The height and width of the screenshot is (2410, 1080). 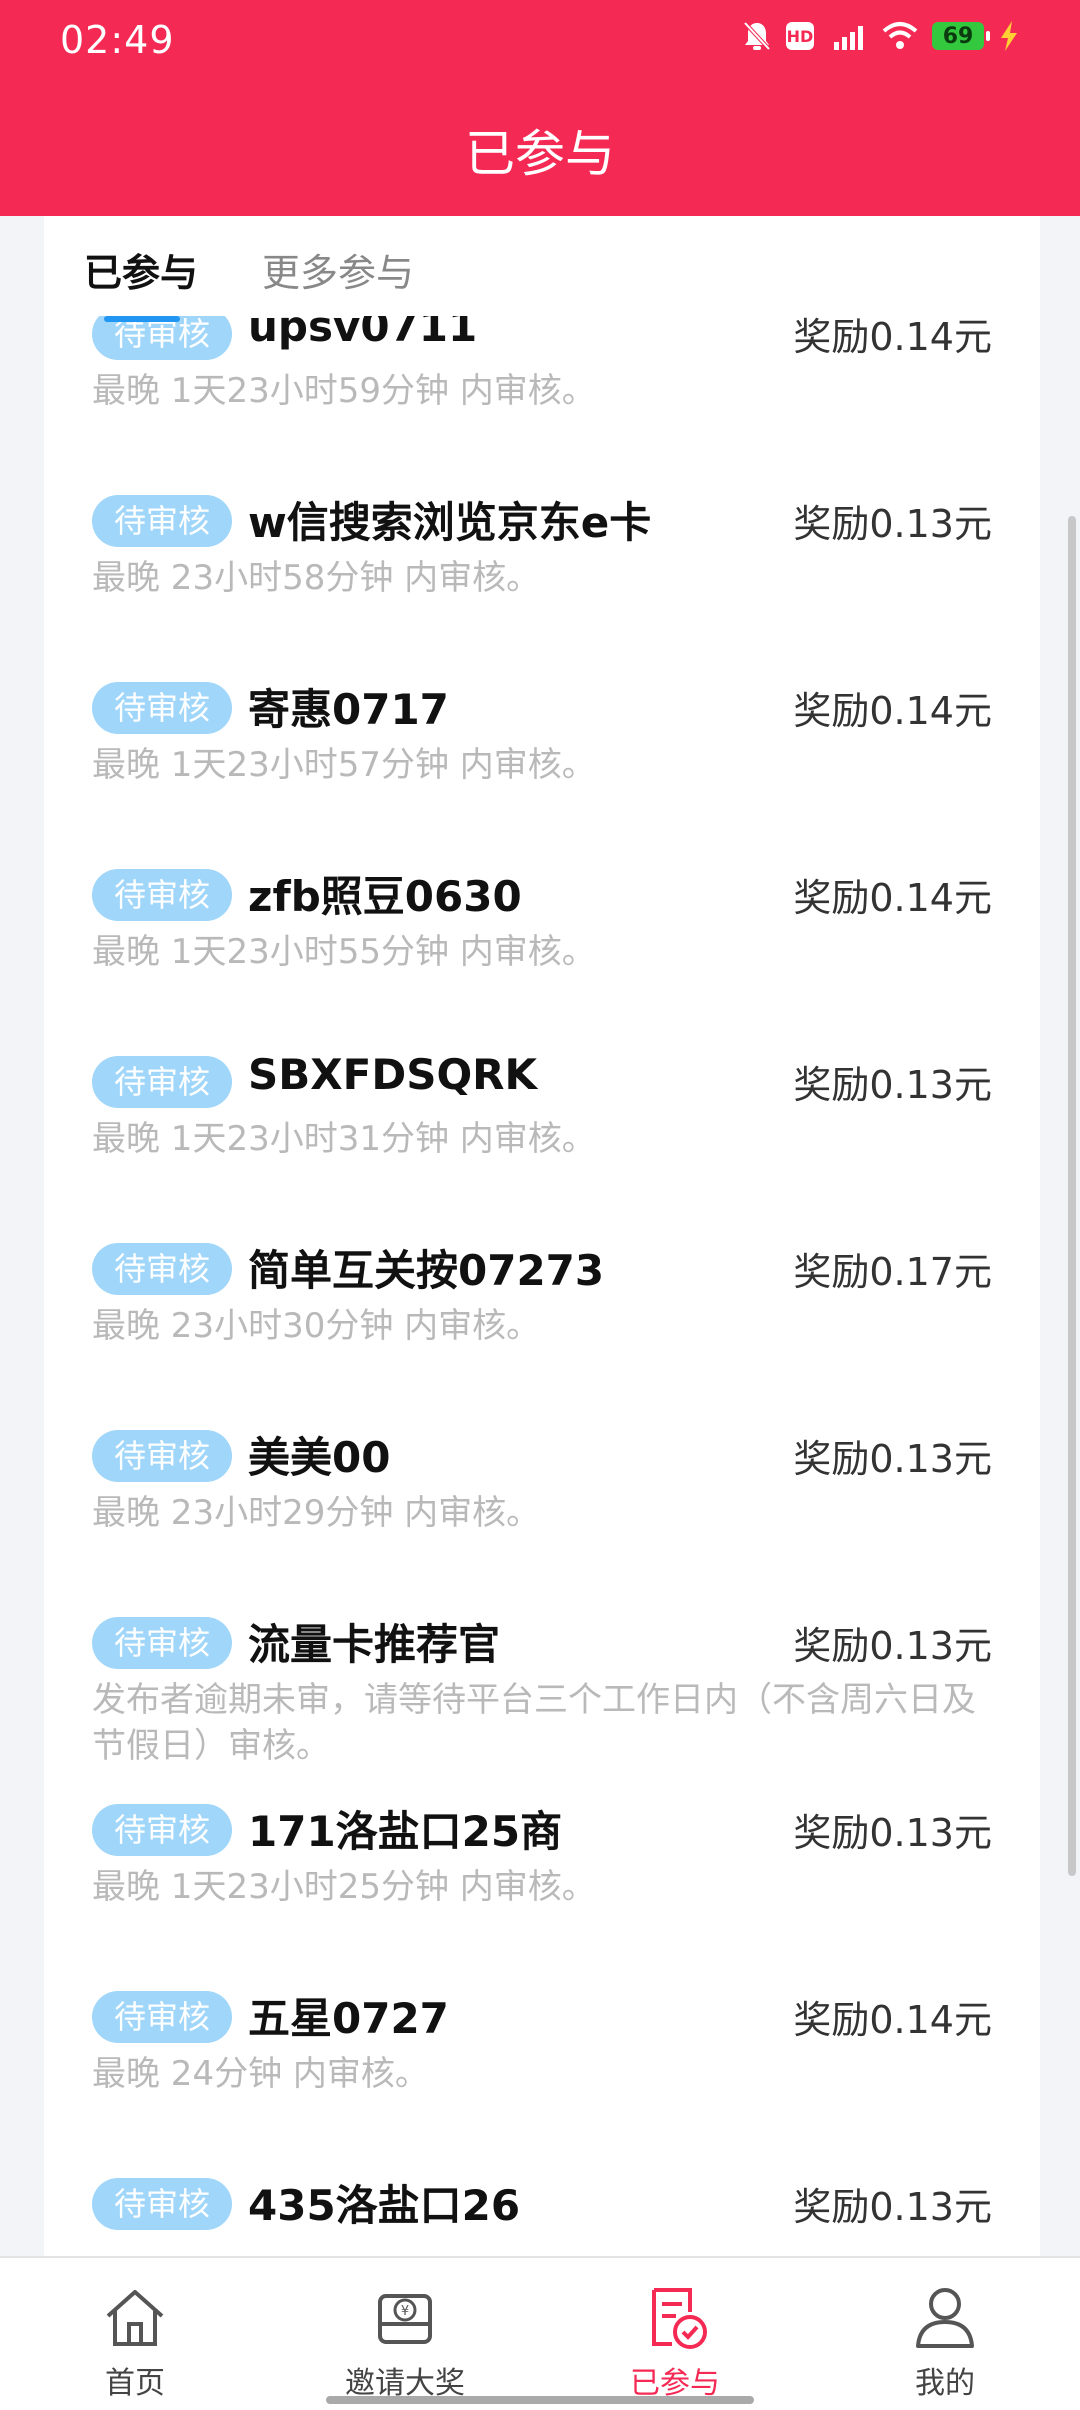 What do you see at coordinates (426, 1270) in the screenshot?
I see `task-title: 简单互关按07273` at bounding box center [426, 1270].